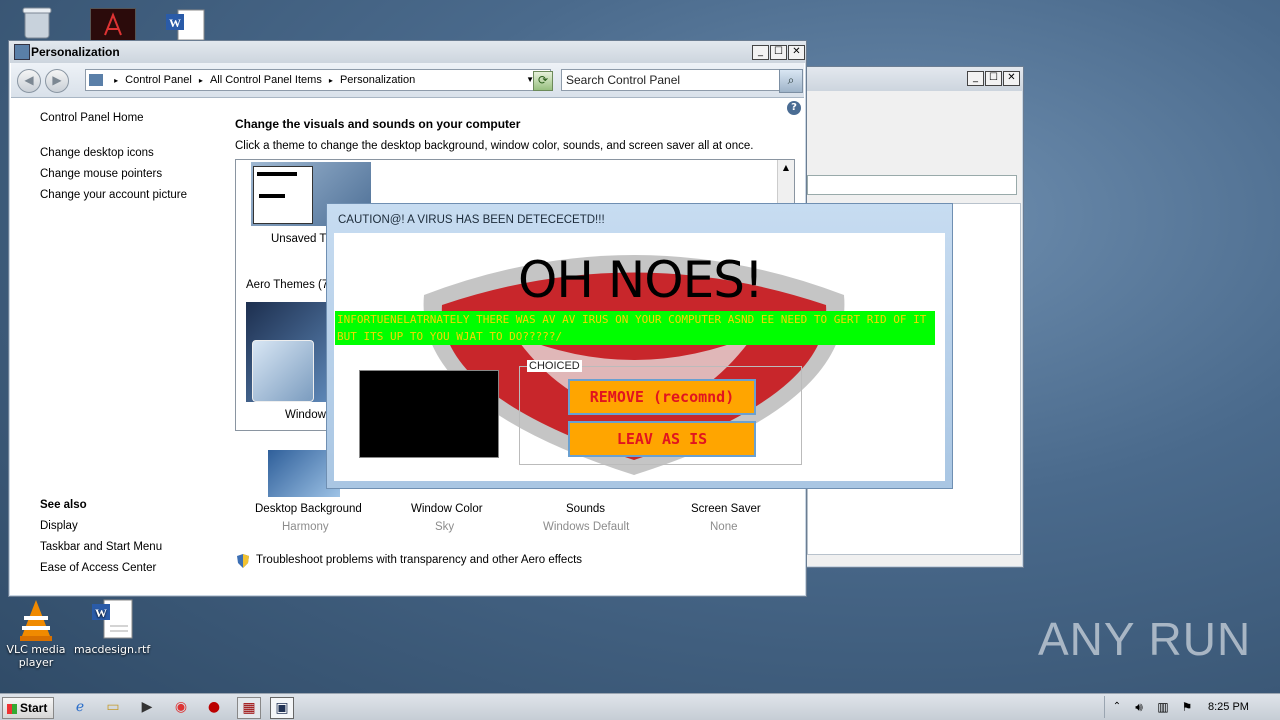  Describe the element at coordinates (308, 509) in the screenshot. I see `desktop-background-title: Desktop Background` at that location.